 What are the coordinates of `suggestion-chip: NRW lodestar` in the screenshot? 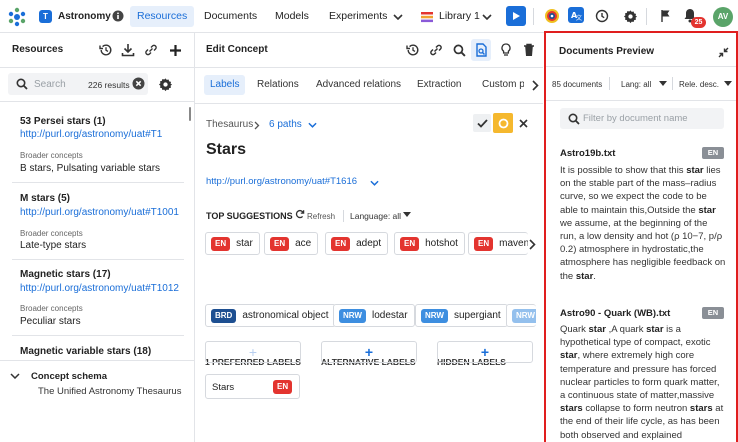 It's located at (374, 315).